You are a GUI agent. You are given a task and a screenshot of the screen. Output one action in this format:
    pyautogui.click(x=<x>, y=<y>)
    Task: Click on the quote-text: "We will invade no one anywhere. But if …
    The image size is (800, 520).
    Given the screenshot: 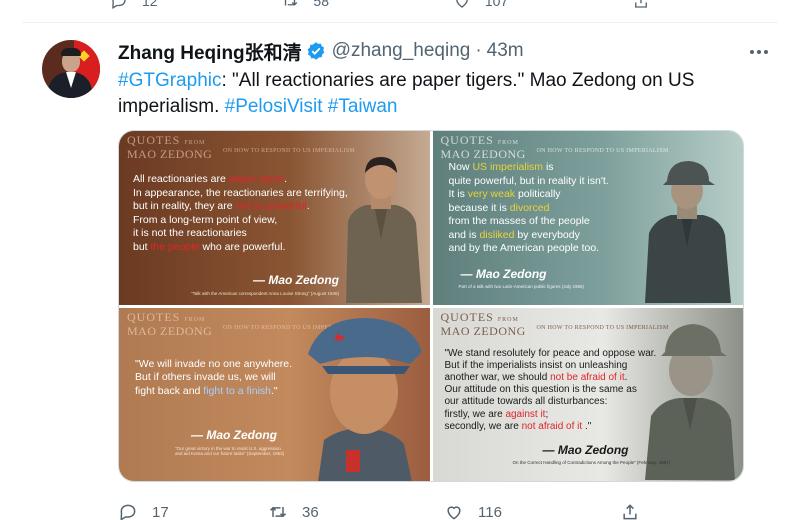 What is the action you would take?
    pyautogui.click(x=214, y=377)
    